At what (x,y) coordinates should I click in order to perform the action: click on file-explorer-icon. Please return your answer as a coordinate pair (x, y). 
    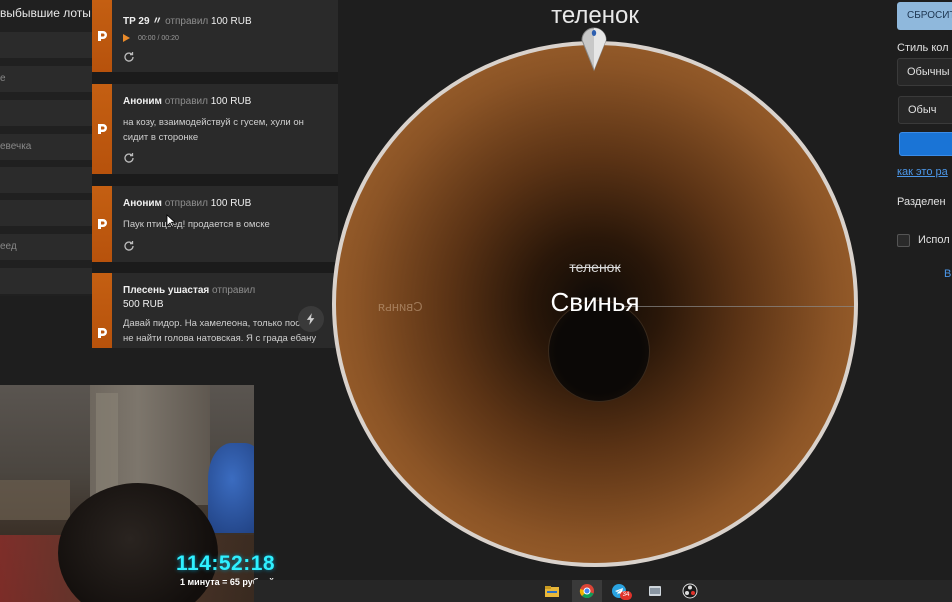
    Looking at the image, I should click on (552, 591).